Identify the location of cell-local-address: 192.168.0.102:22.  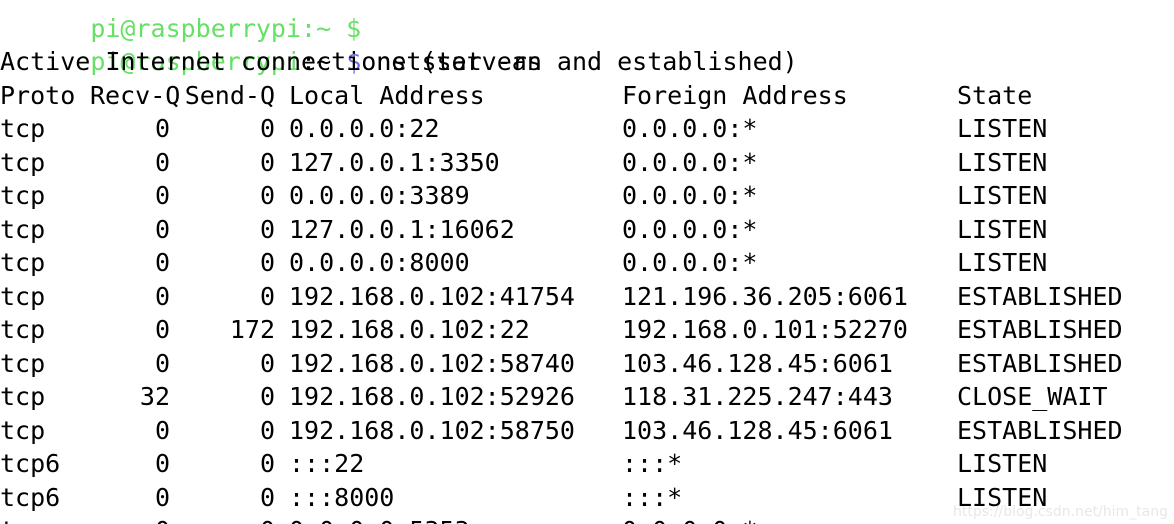
(409, 329).